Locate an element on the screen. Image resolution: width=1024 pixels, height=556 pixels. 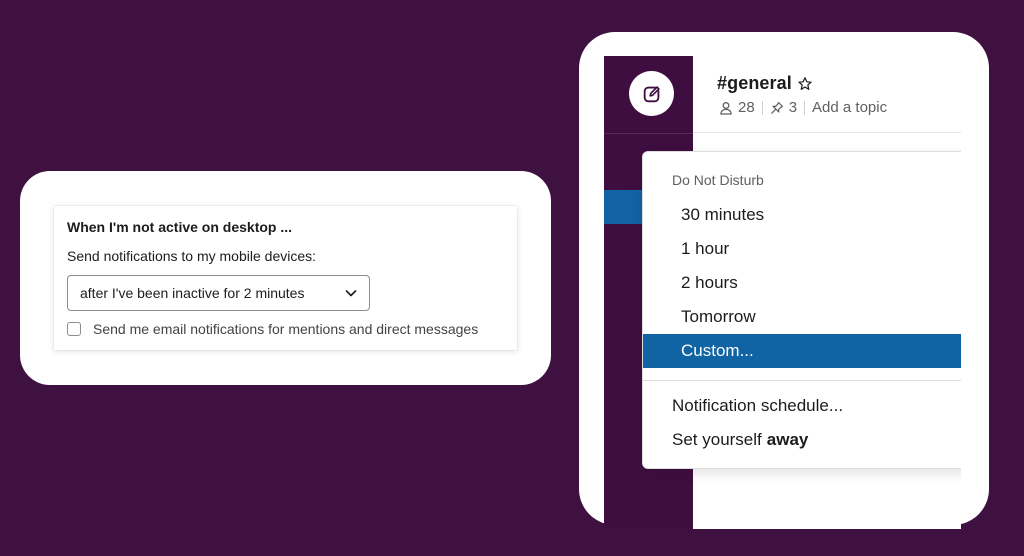
channel-name: #general is located at coordinates (754, 83).